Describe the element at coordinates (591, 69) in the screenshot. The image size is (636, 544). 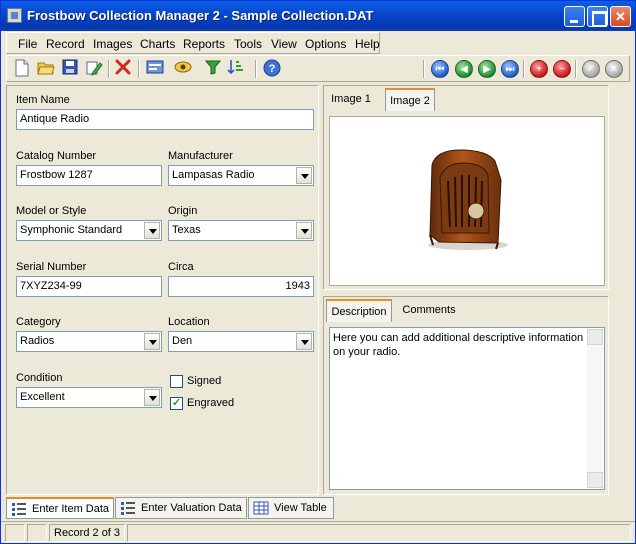
I see `confirm-icon: ✓` at that location.